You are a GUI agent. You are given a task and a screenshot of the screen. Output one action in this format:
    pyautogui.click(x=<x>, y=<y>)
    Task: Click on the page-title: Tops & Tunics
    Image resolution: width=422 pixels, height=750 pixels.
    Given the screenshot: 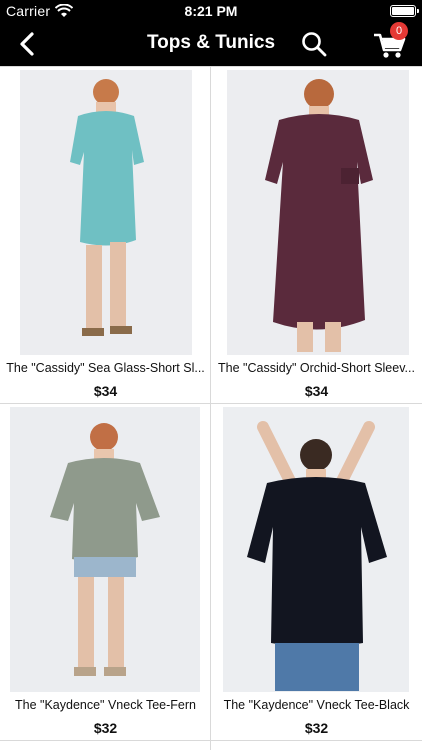 What is the action you would take?
    pyautogui.click(x=211, y=42)
    